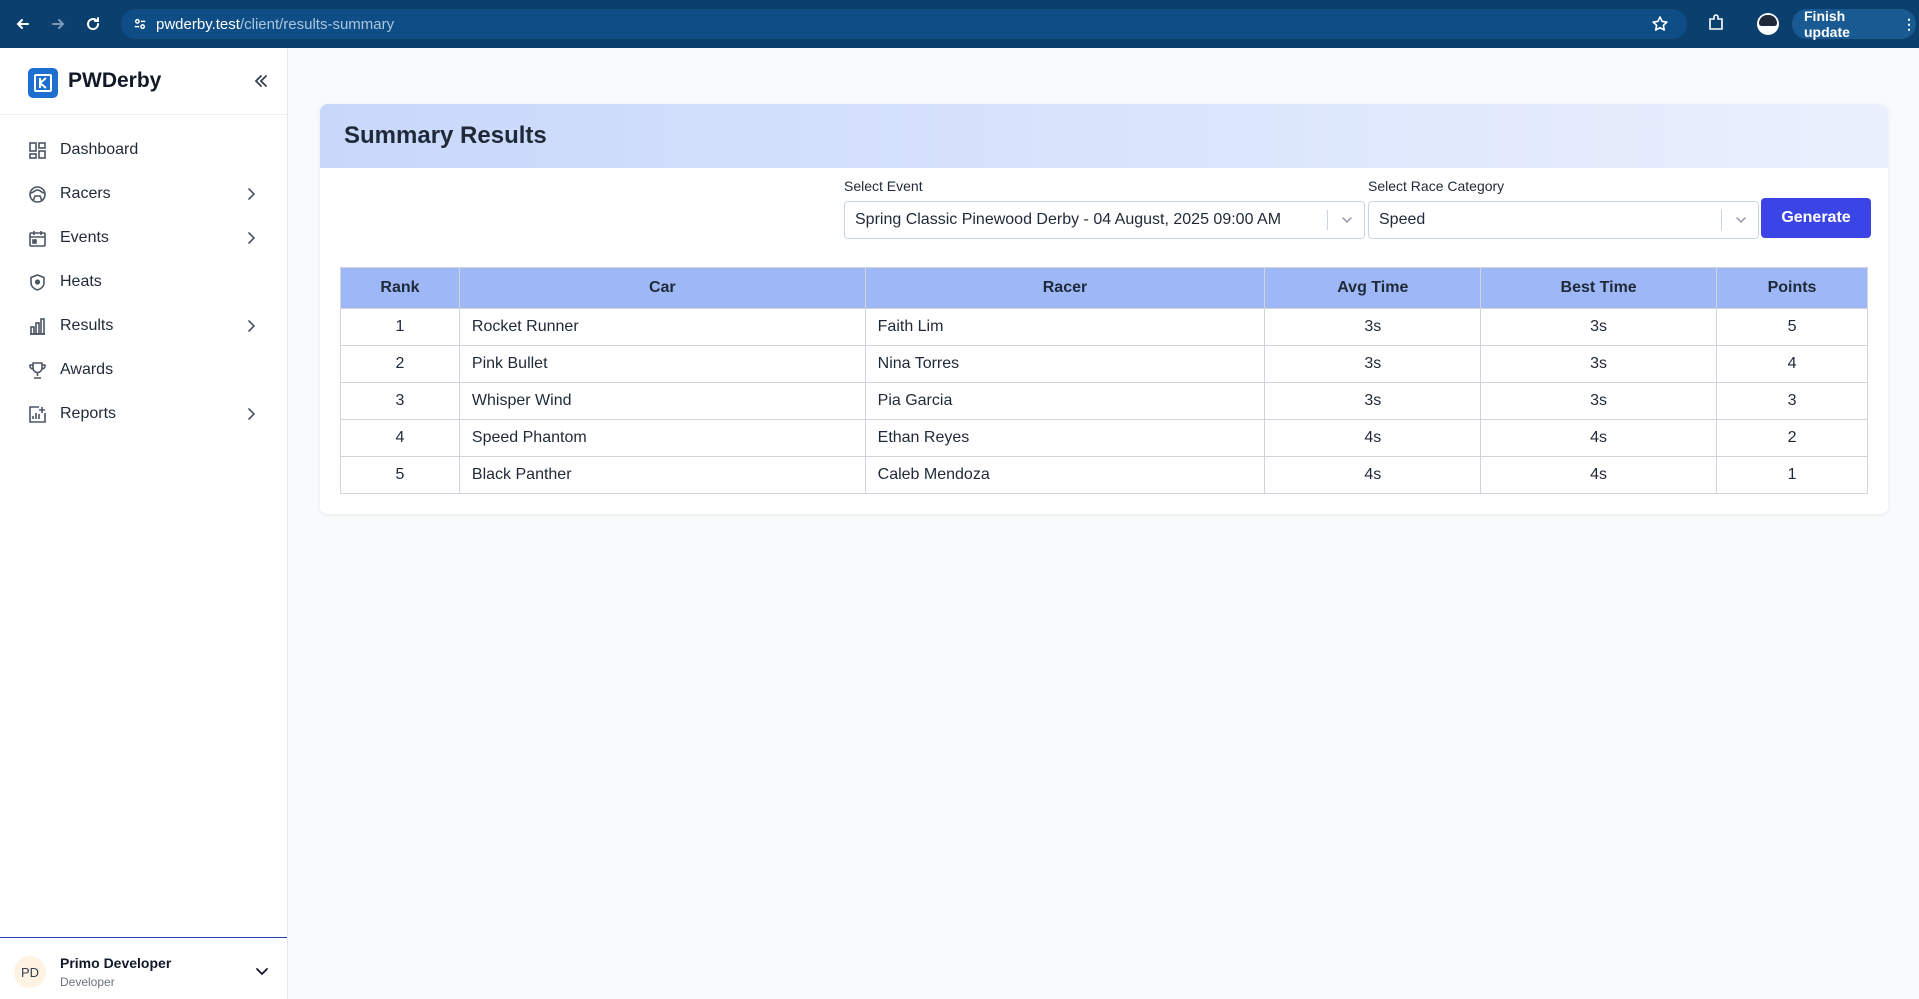 The width and height of the screenshot is (1919, 999). Describe the element at coordinates (662, 288) in the screenshot. I see `column-header-car: Car` at that location.